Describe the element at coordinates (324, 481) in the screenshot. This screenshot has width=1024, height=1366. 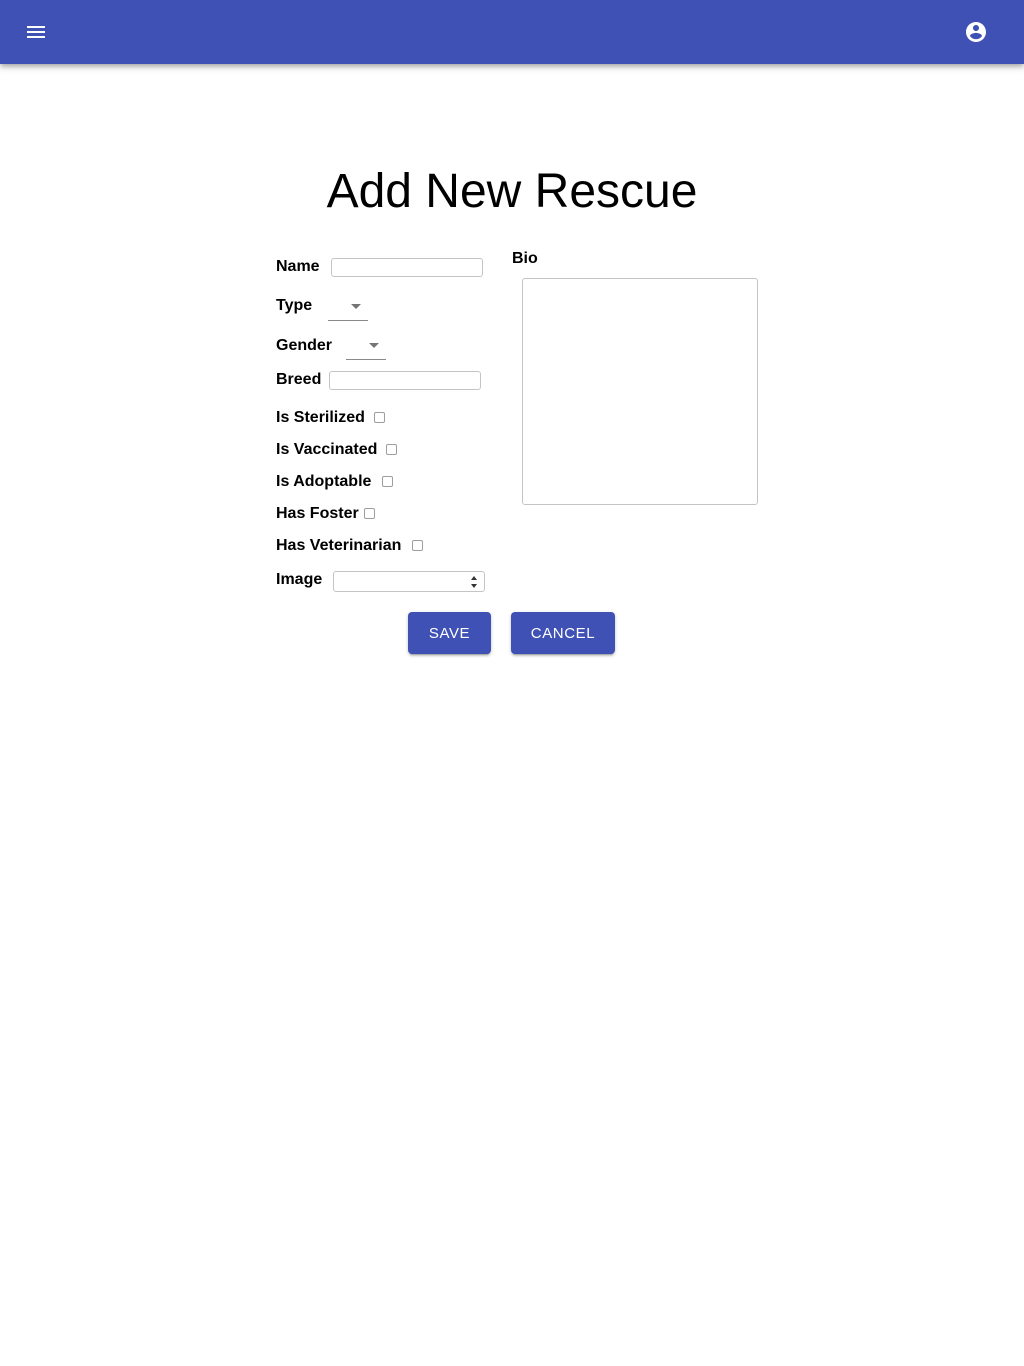
I see `is-adoptable-label: Is Adoptable` at that location.